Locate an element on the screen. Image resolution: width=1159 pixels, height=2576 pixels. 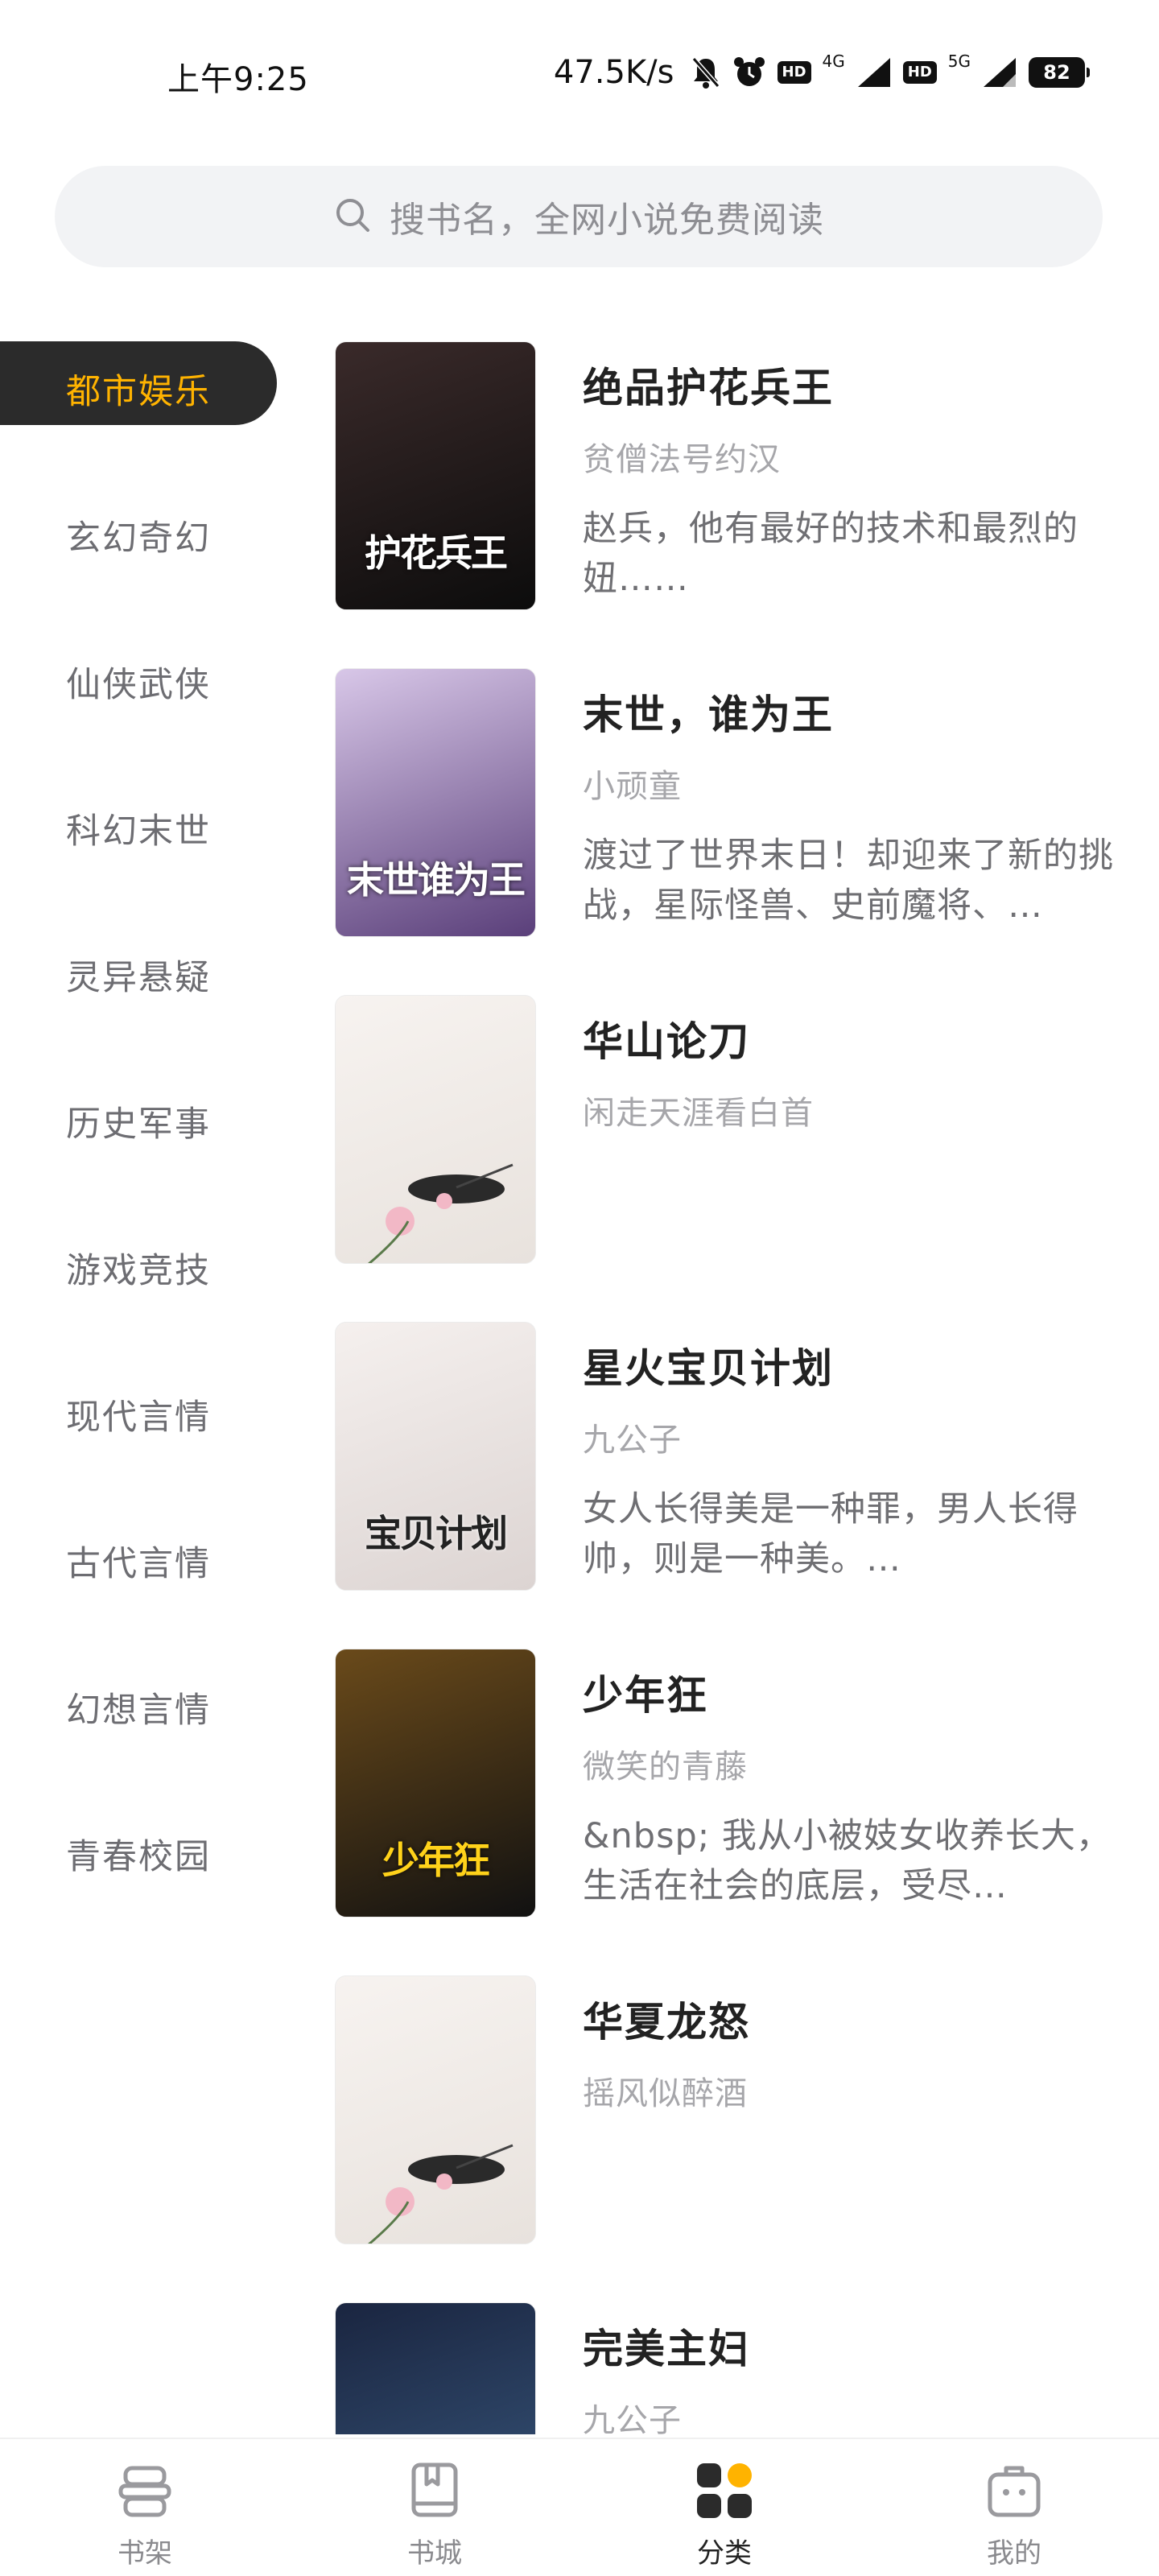
book-cover: 末世谁为王 is located at coordinates (435, 802).